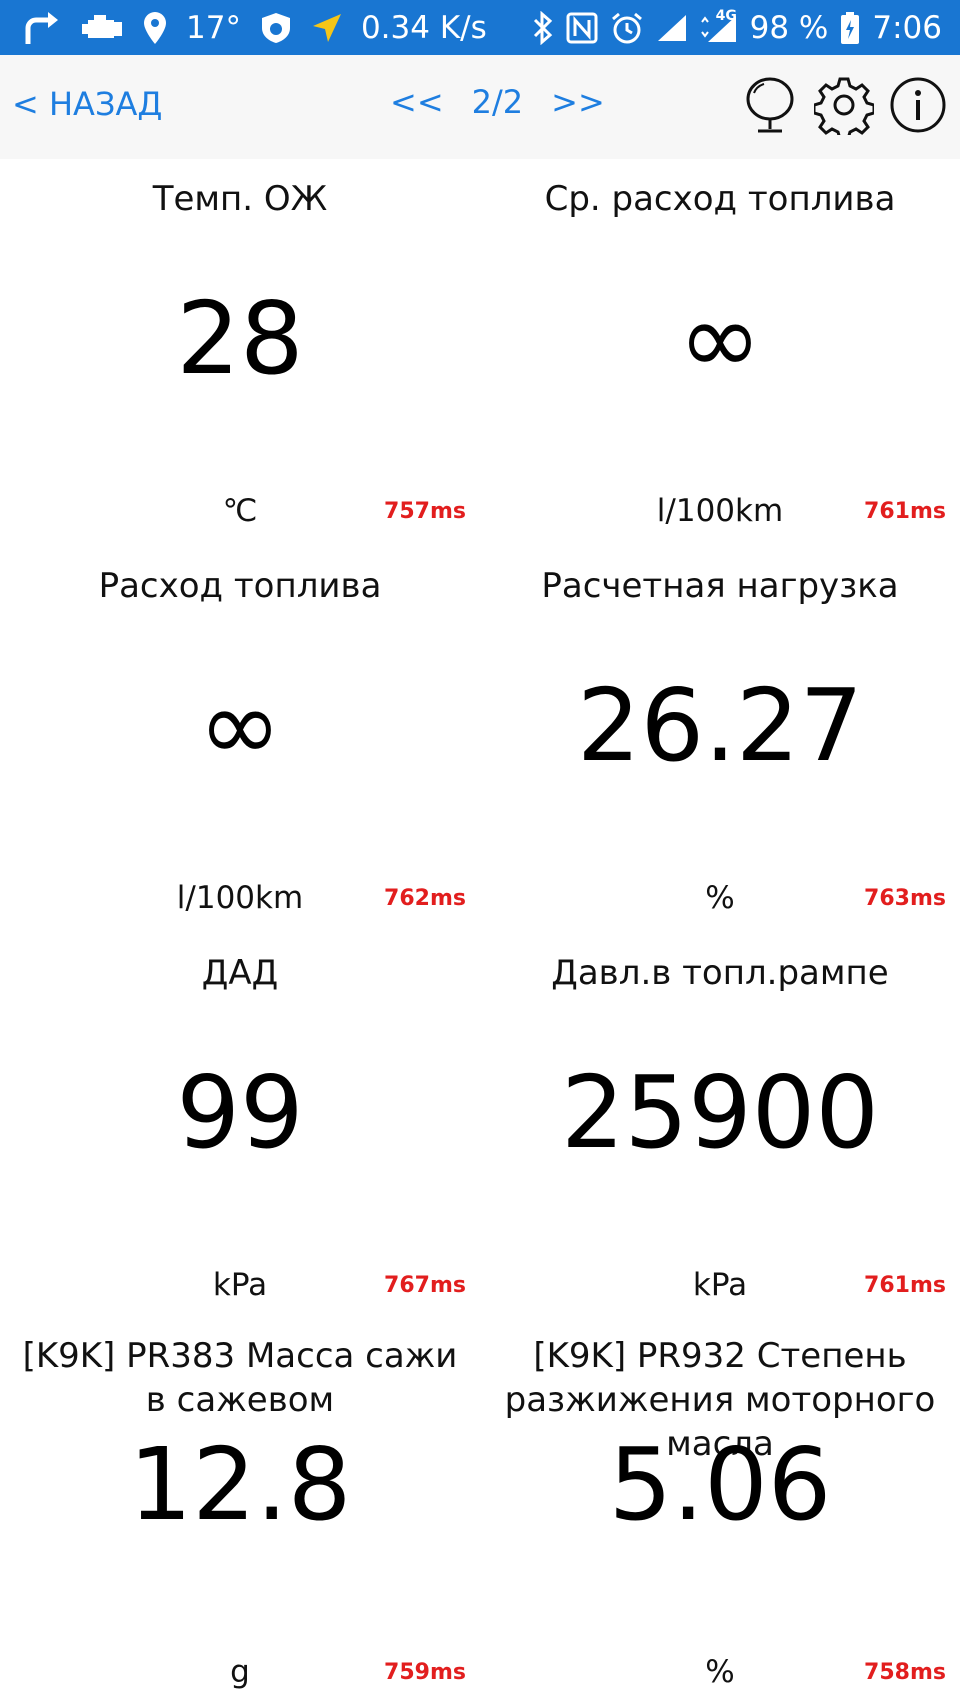 The width and height of the screenshot is (960, 1707). What do you see at coordinates (240, 1484) in the screenshot?
I see `gauge-value: 12.8` at bounding box center [240, 1484].